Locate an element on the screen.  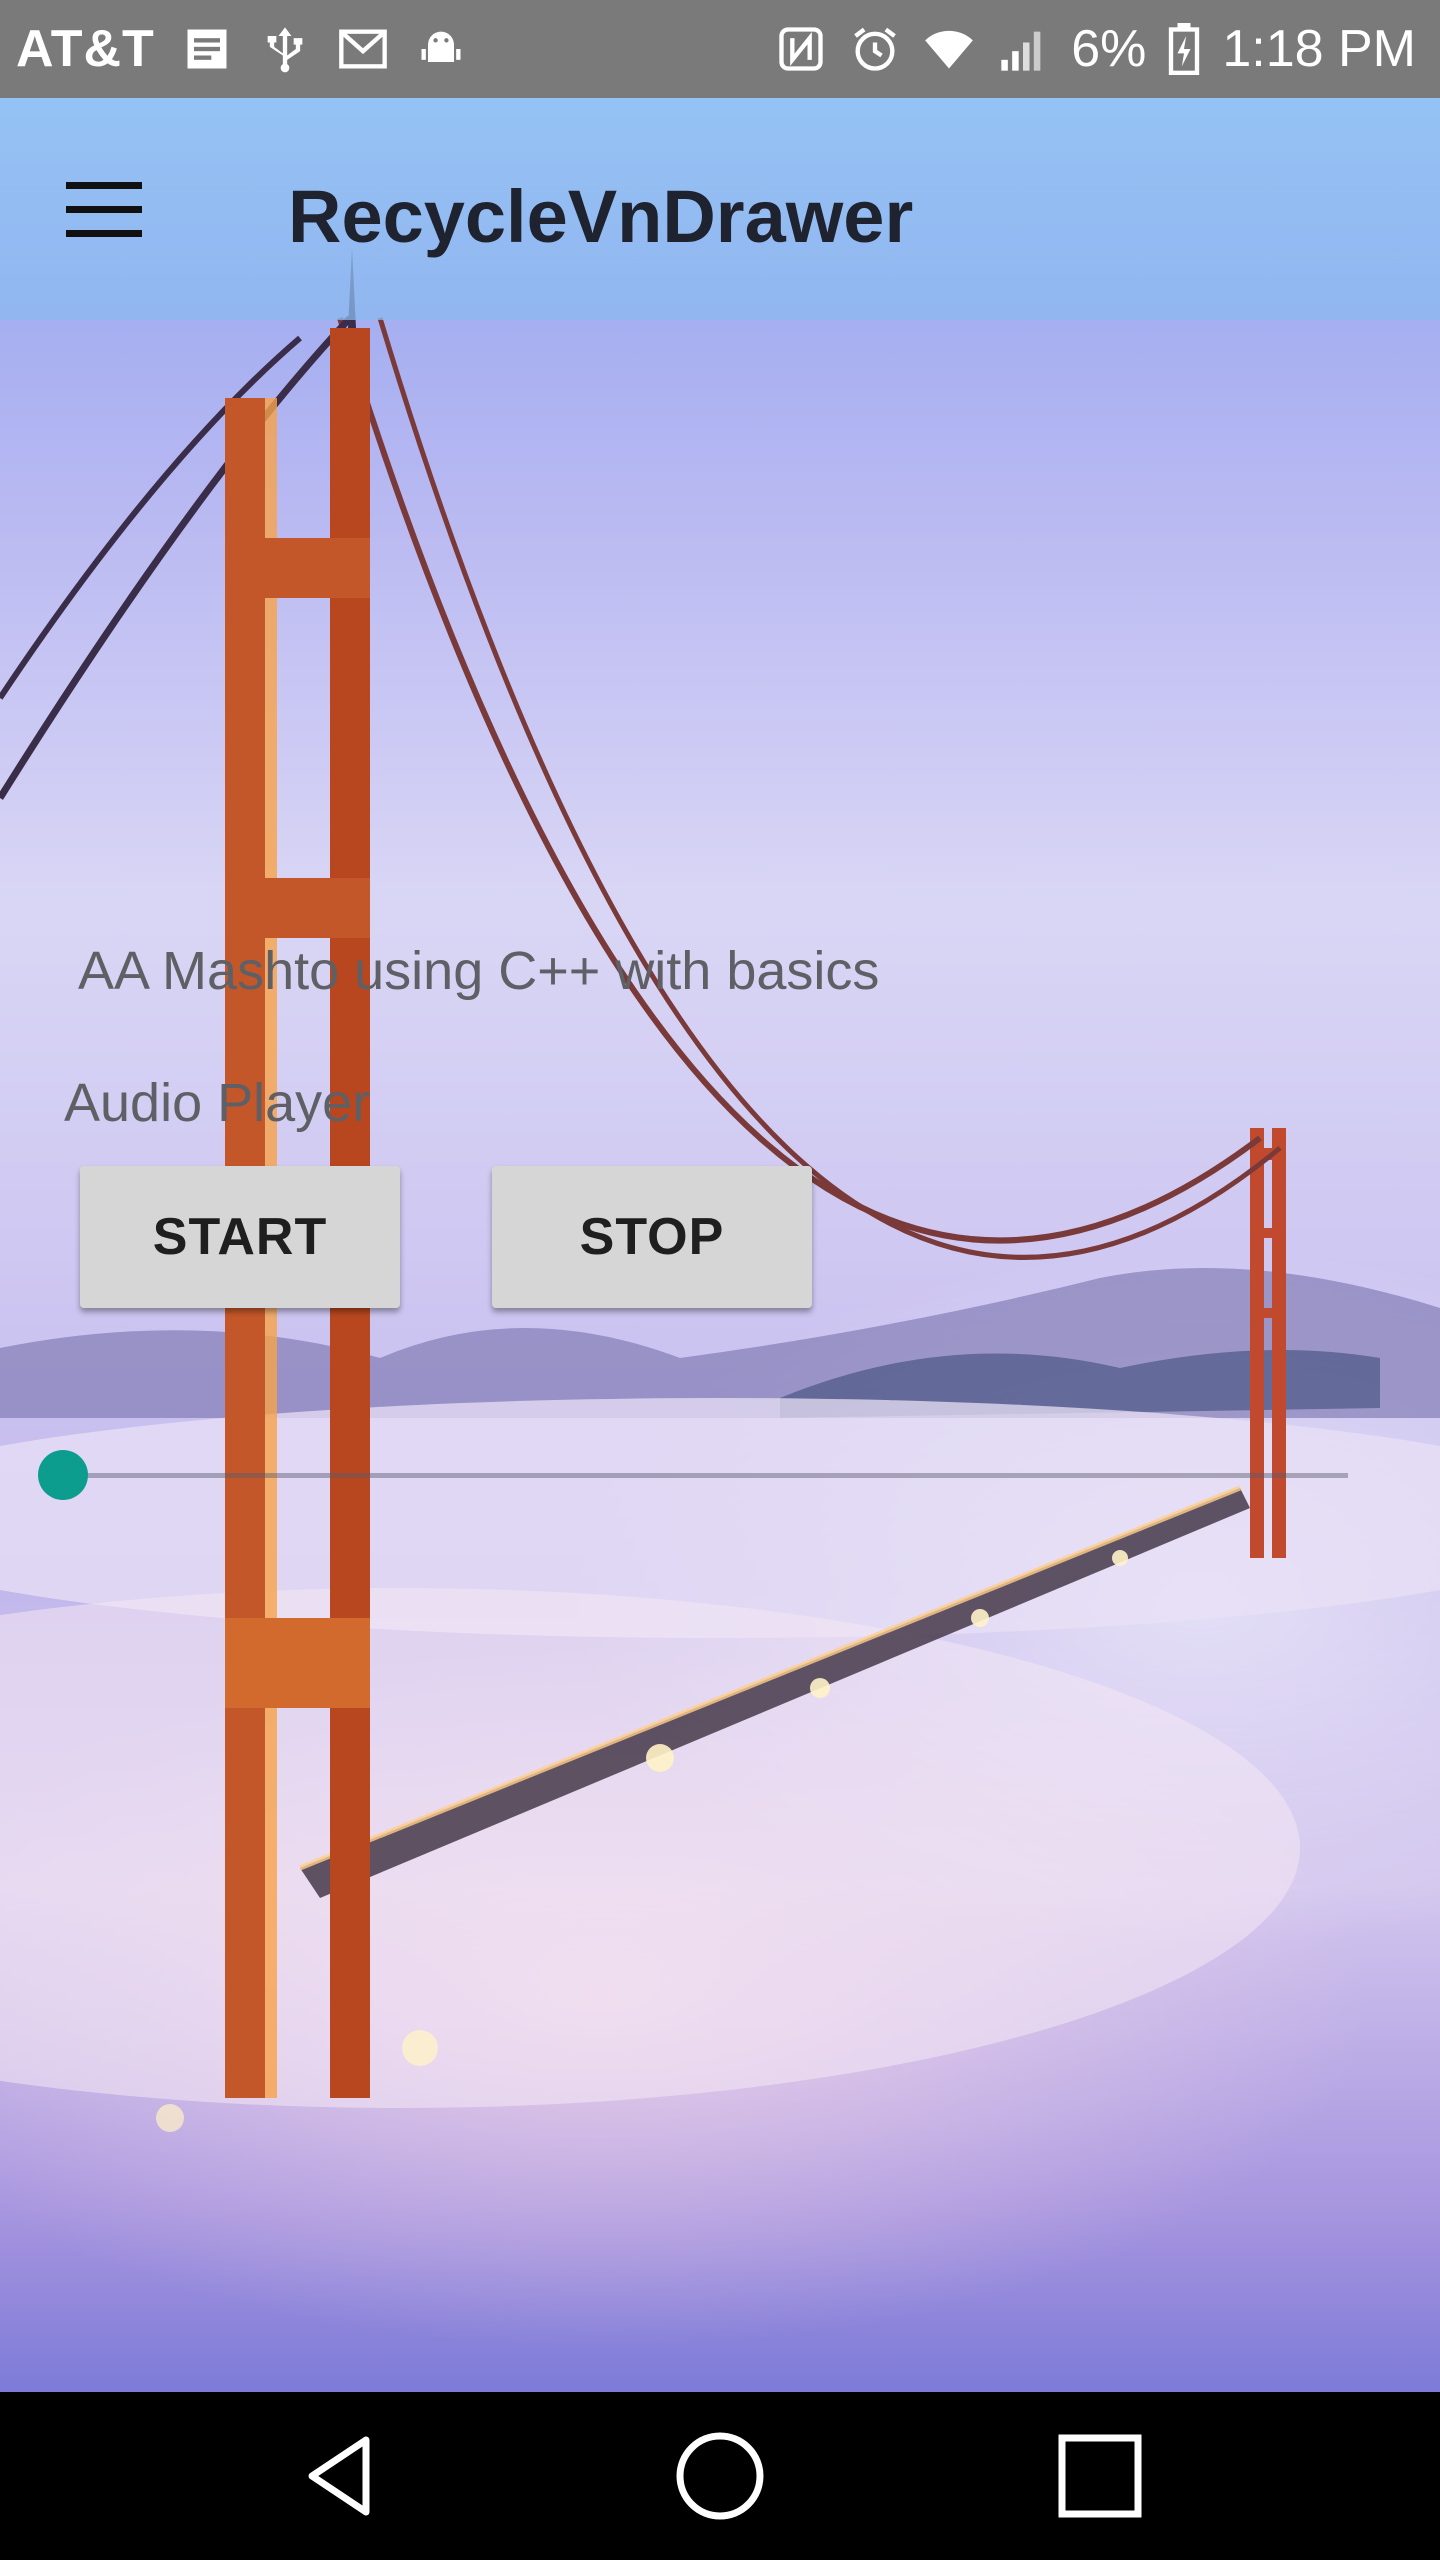
battery-percent: 6% is located at coordinates (1109, 49).